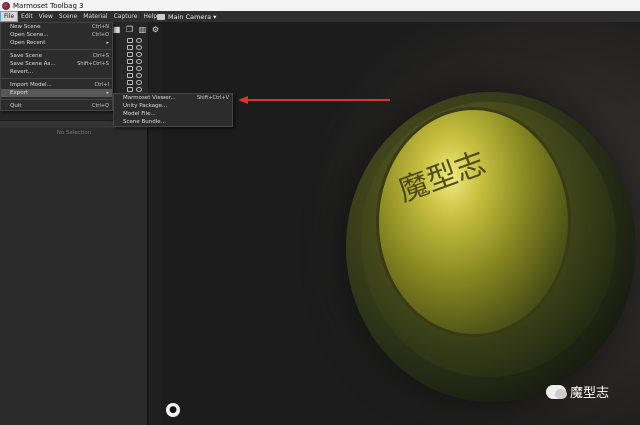 Image resolution: width=640 pixels, height=425 pixels. Describe the element at coordinates (56, 85) in the screenshot. I see `menu-import-model: Import Model... Ctrl+I` at that location.